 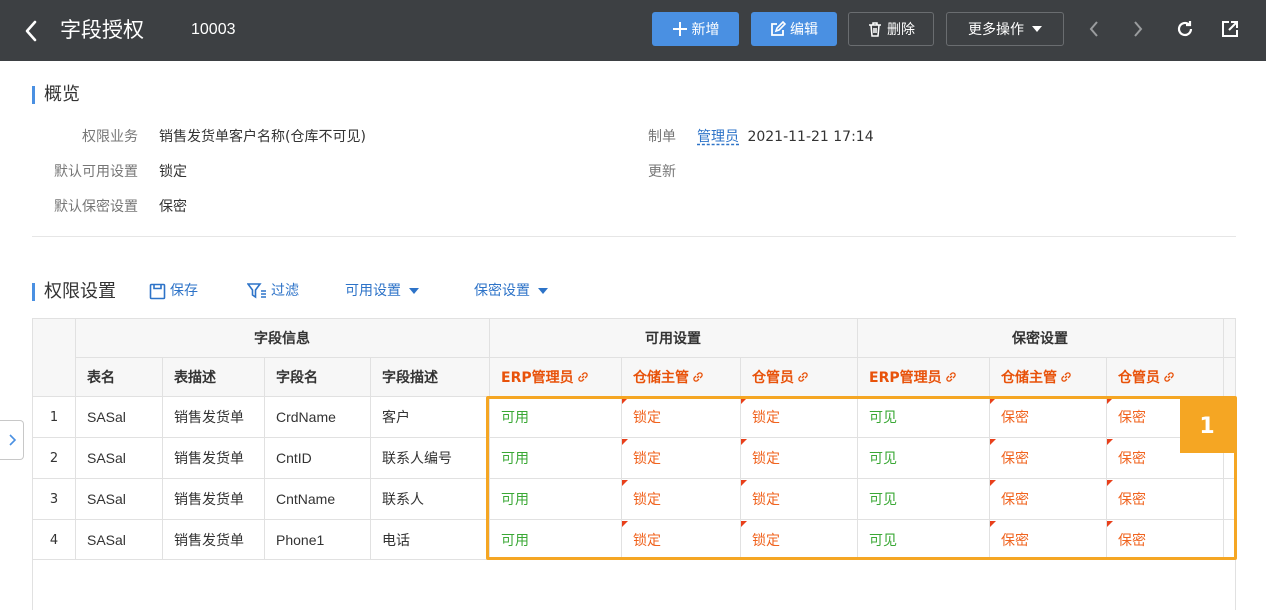 I want to click on perm-settings-section-title: 权限设置, so click(x=74, y=292).